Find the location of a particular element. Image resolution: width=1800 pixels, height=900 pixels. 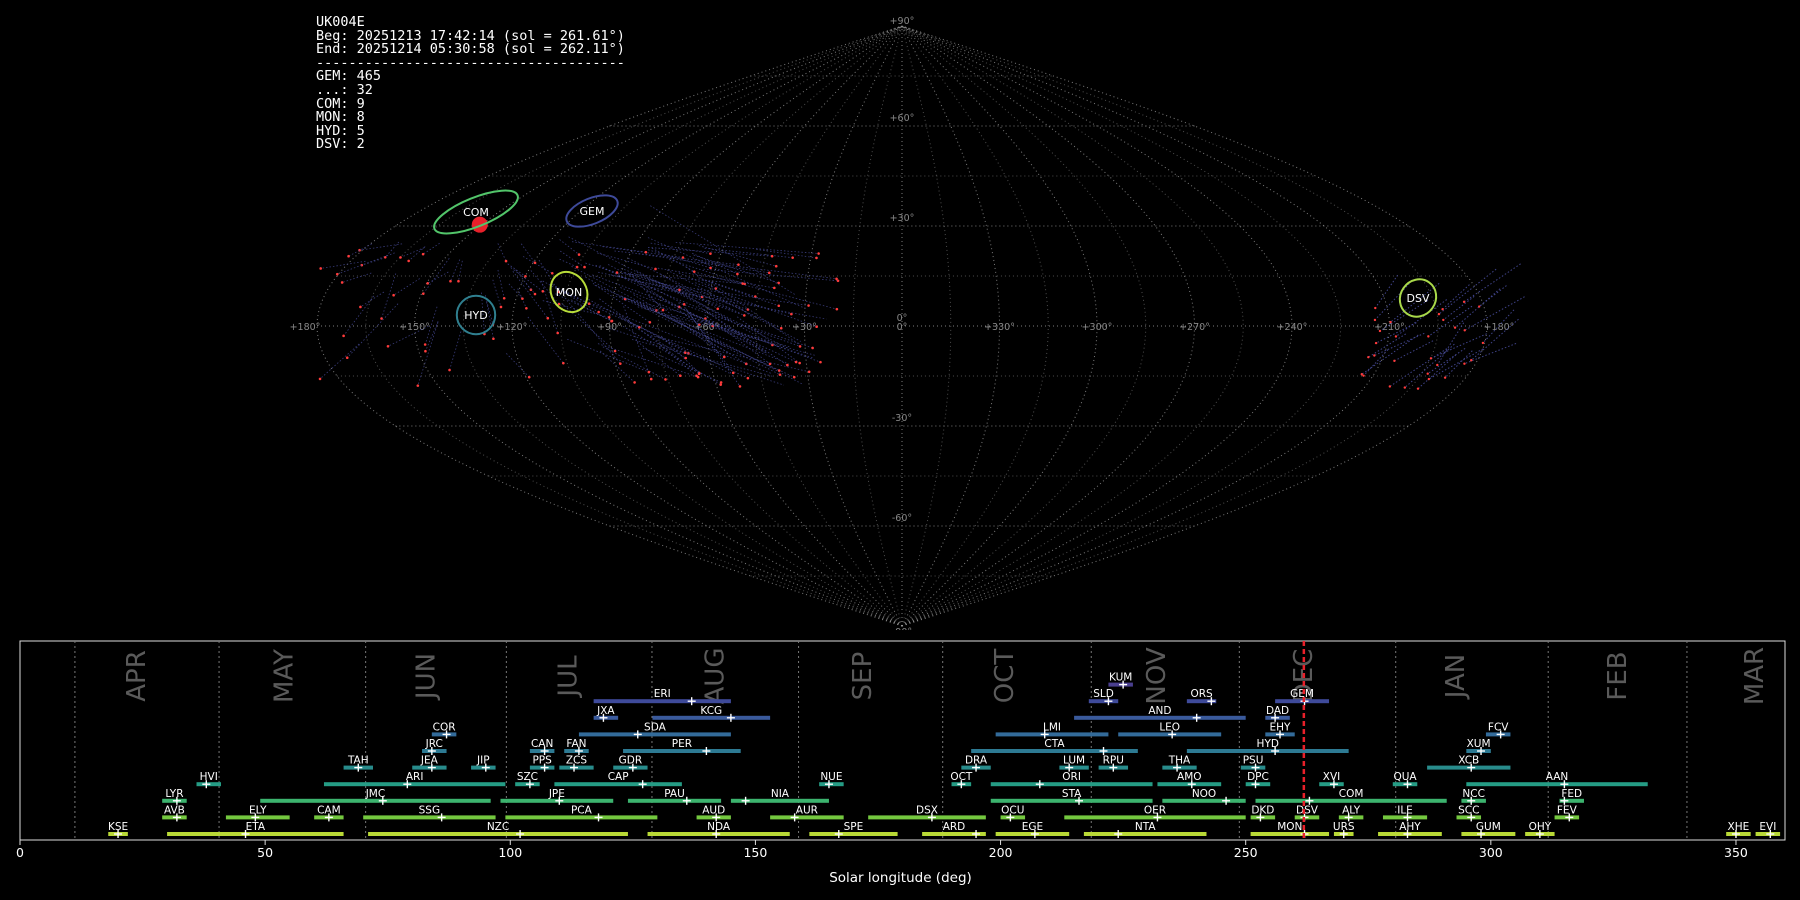

month-label: SEP is located at coordinates (863, 676).